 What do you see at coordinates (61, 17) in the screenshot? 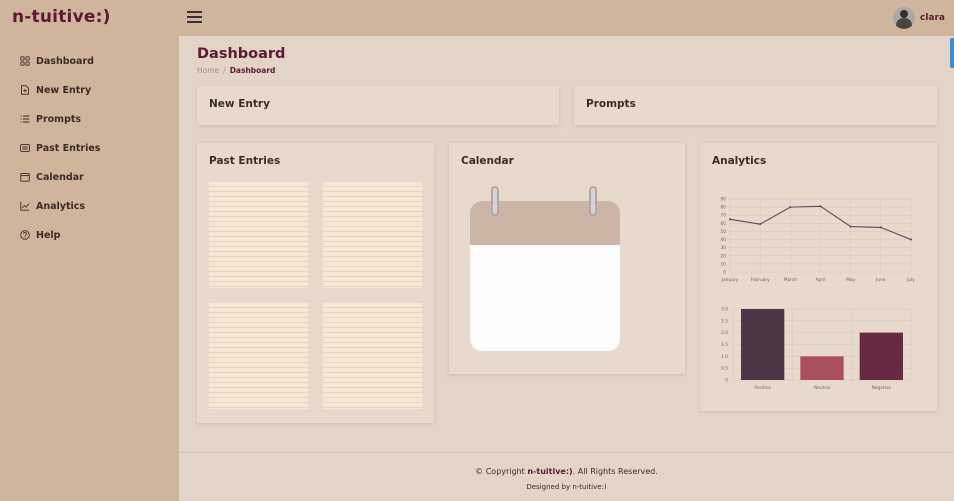
I see `app-logo: n-tuitive:)` at bounding box center [61, 17].